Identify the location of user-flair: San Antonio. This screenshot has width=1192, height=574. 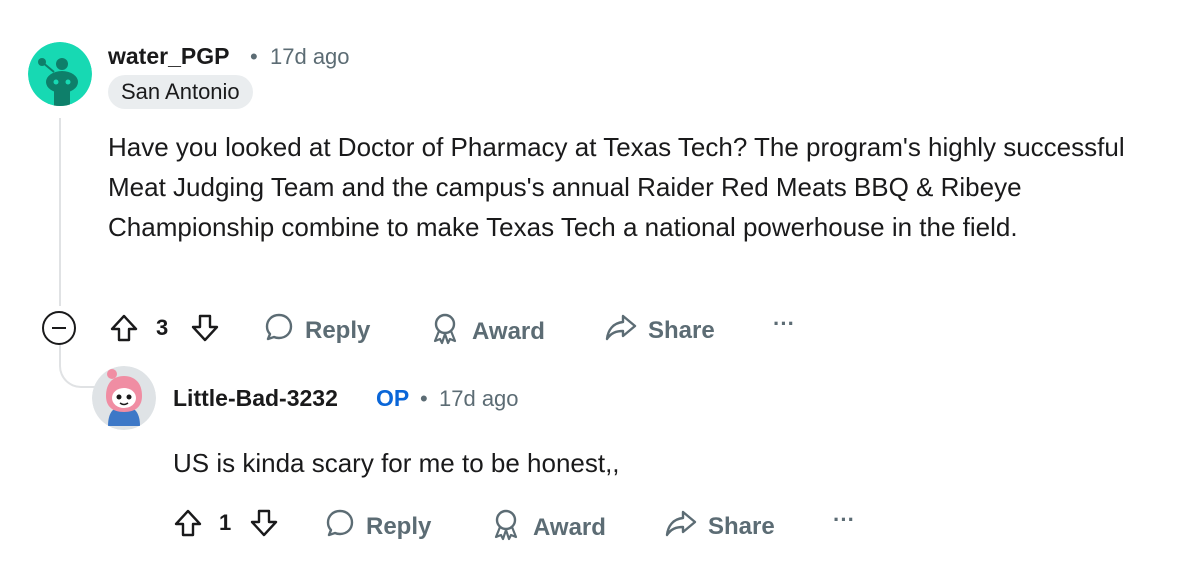
(180, 92).